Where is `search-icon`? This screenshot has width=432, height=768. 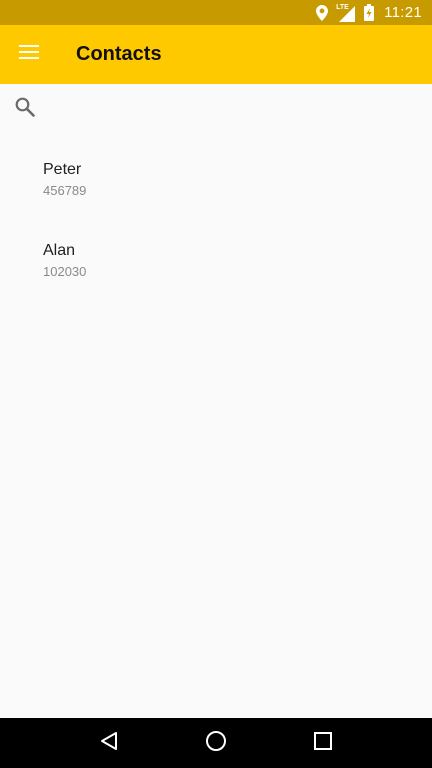
search-icon is located at coordinates (25, 109).